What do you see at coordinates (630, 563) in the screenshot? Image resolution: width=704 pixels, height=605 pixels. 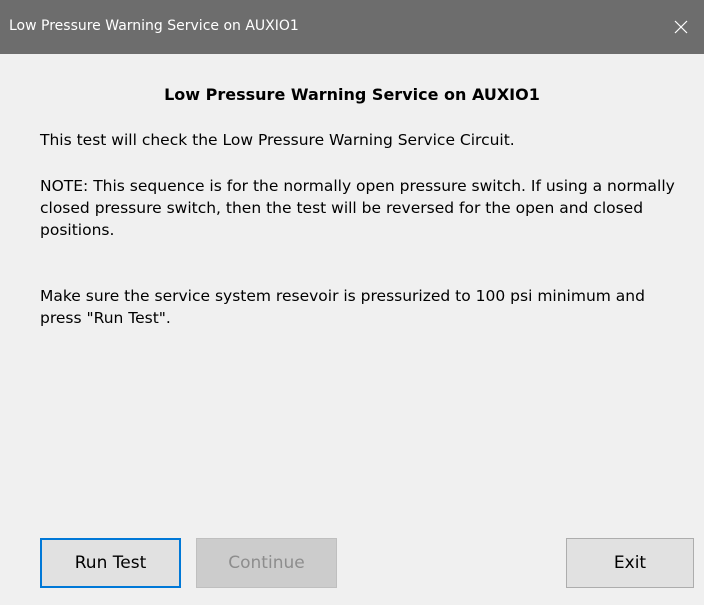 I see `exit-button: Exit` at bounding box center [630, 563].